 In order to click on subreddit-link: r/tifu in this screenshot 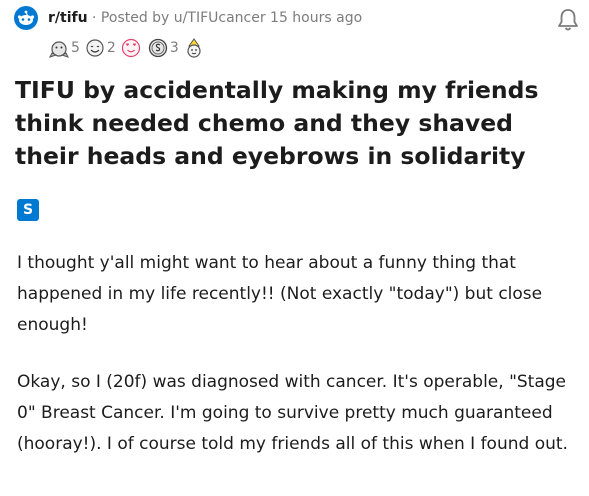, I will do `click(68, 18)`.